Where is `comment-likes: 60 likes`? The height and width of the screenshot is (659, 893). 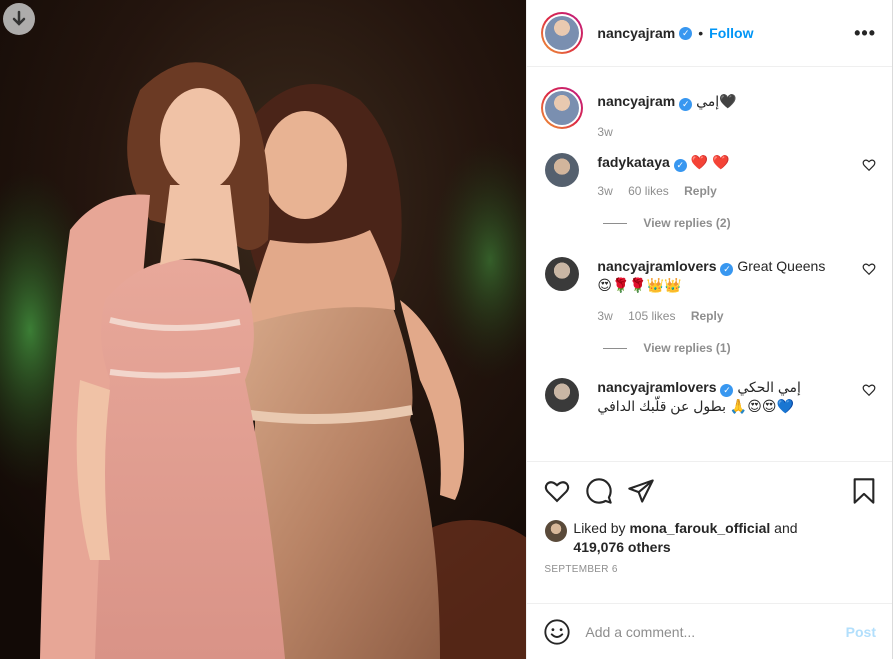 comment-likes: 60 likes is located at coordinates (648, 191).